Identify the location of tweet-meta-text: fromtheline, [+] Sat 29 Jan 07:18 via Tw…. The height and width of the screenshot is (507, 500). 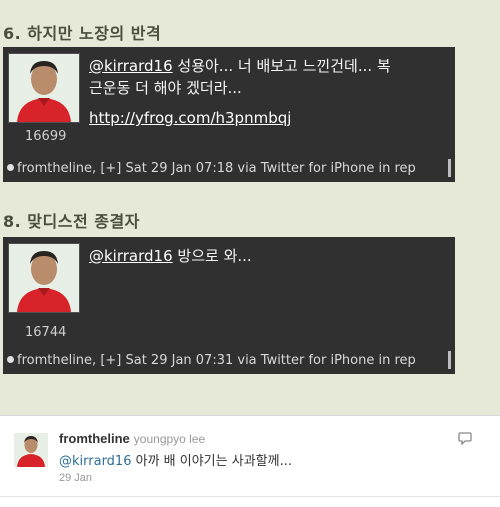
(216, 168).